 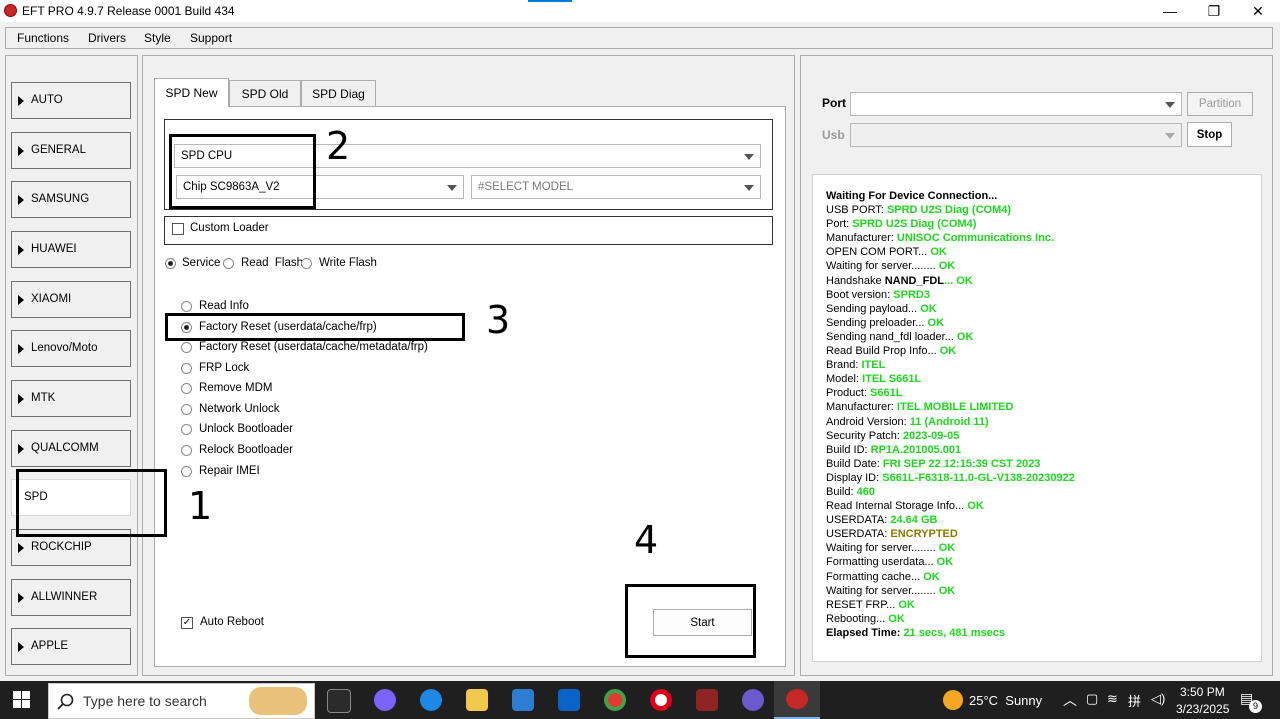 I want to click on taskbar-search-input: Type here to search, so click(x=181, y=701).